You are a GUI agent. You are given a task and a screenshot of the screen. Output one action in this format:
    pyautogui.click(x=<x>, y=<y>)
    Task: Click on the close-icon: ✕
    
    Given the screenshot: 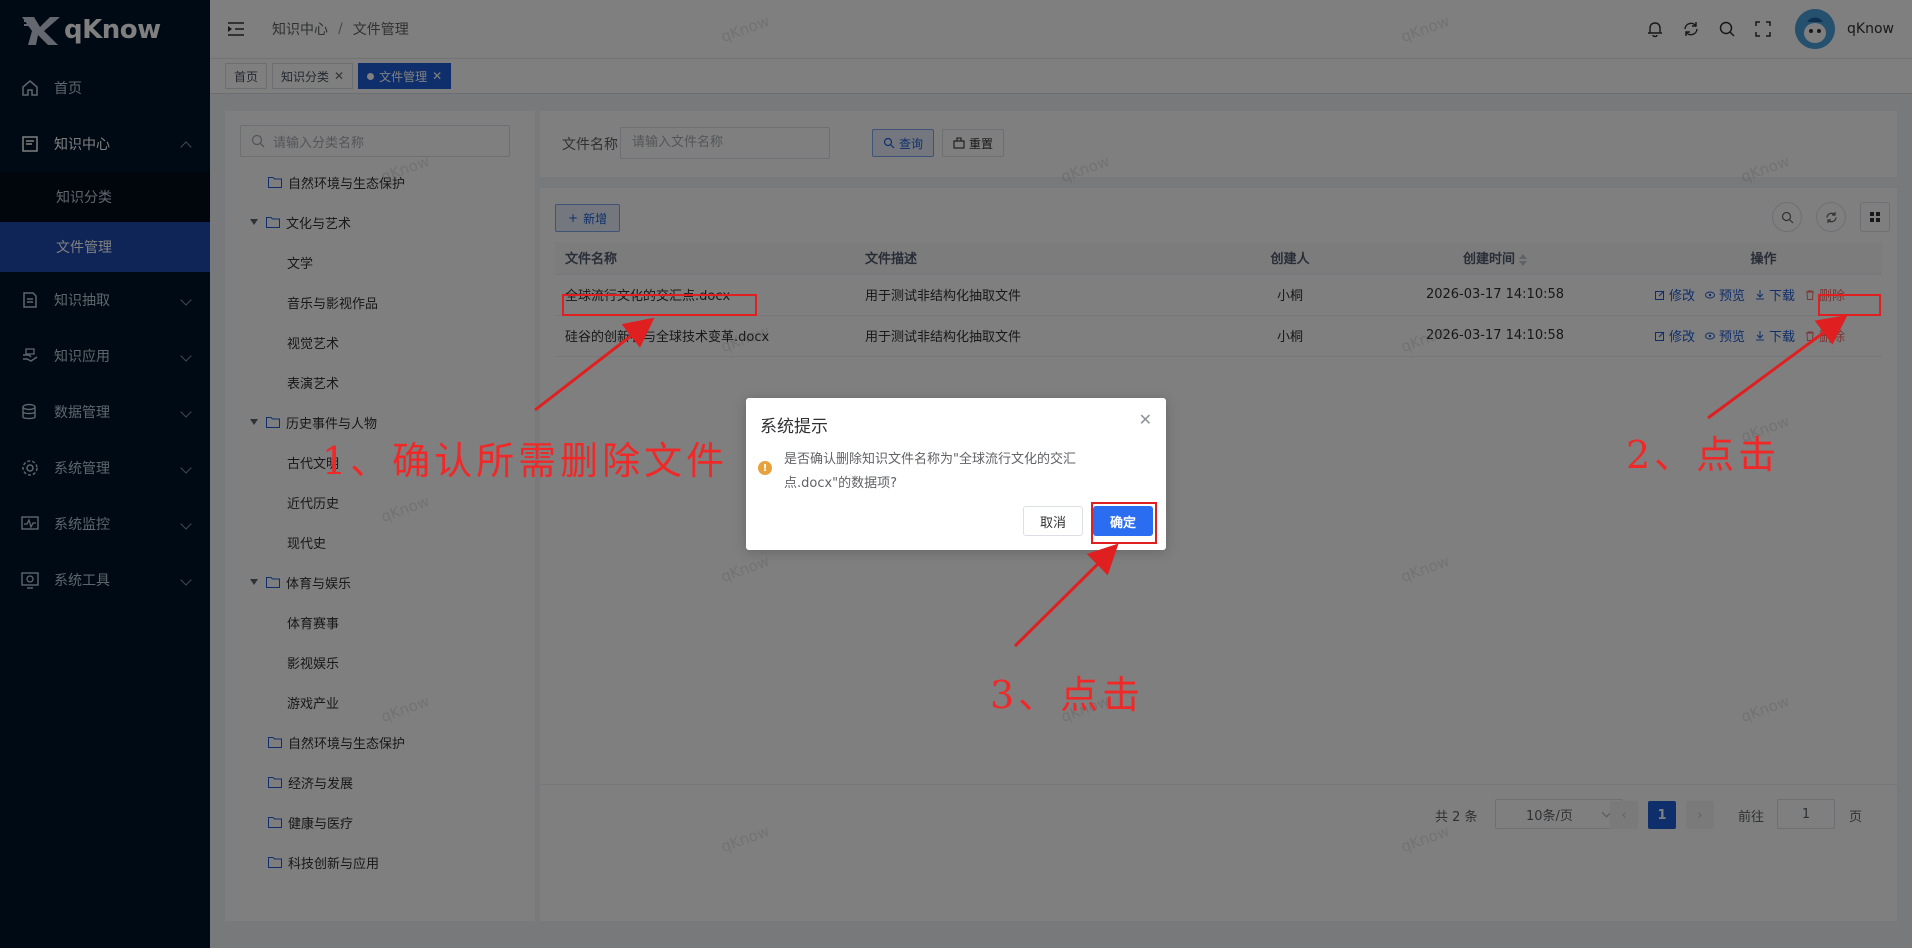 What is the action you would take?
    pyautogui.click(x=1145, y=419)
    